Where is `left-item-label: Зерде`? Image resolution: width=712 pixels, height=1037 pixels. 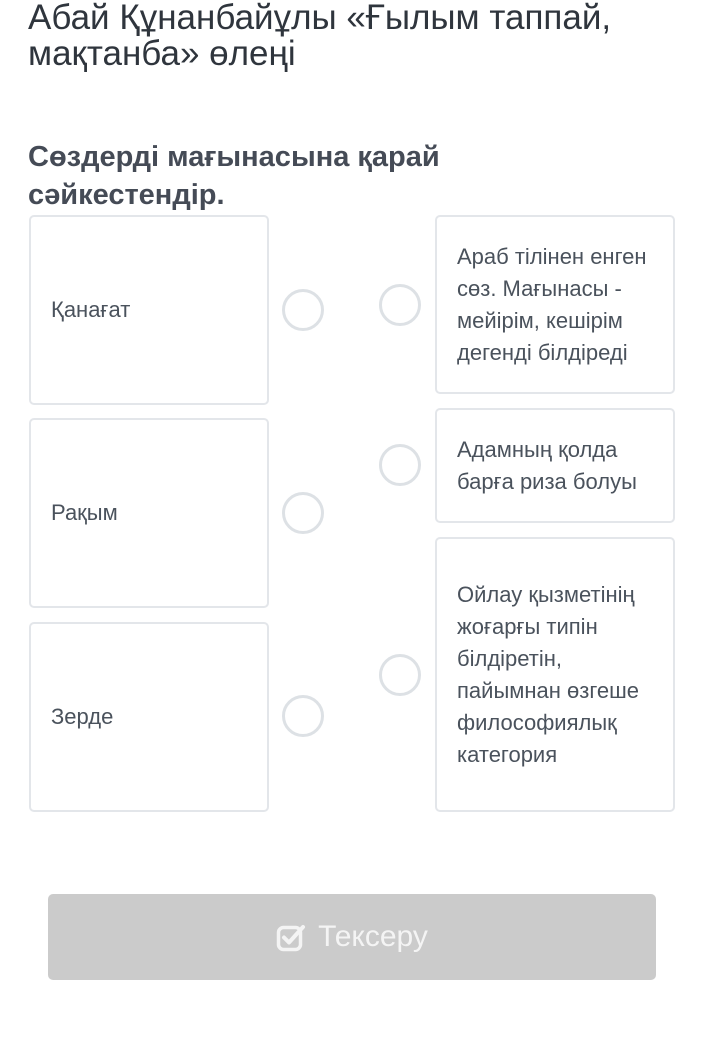 left-item-label: Зерде is located at coordinates (82, 716).